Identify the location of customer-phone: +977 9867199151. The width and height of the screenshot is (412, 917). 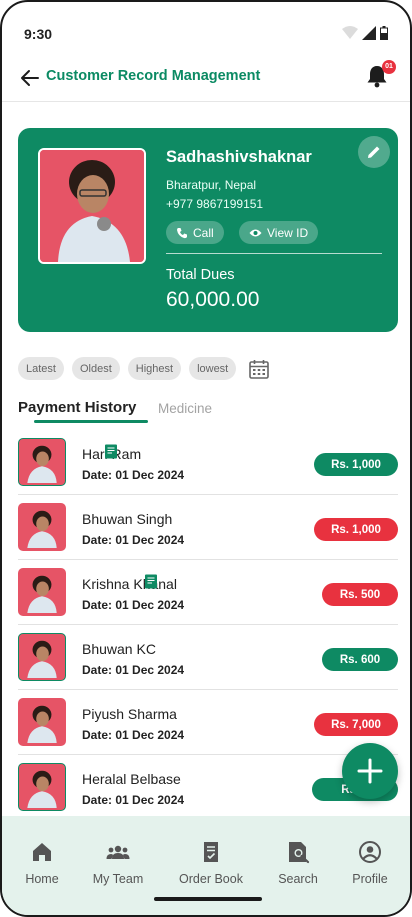
(215, 204).